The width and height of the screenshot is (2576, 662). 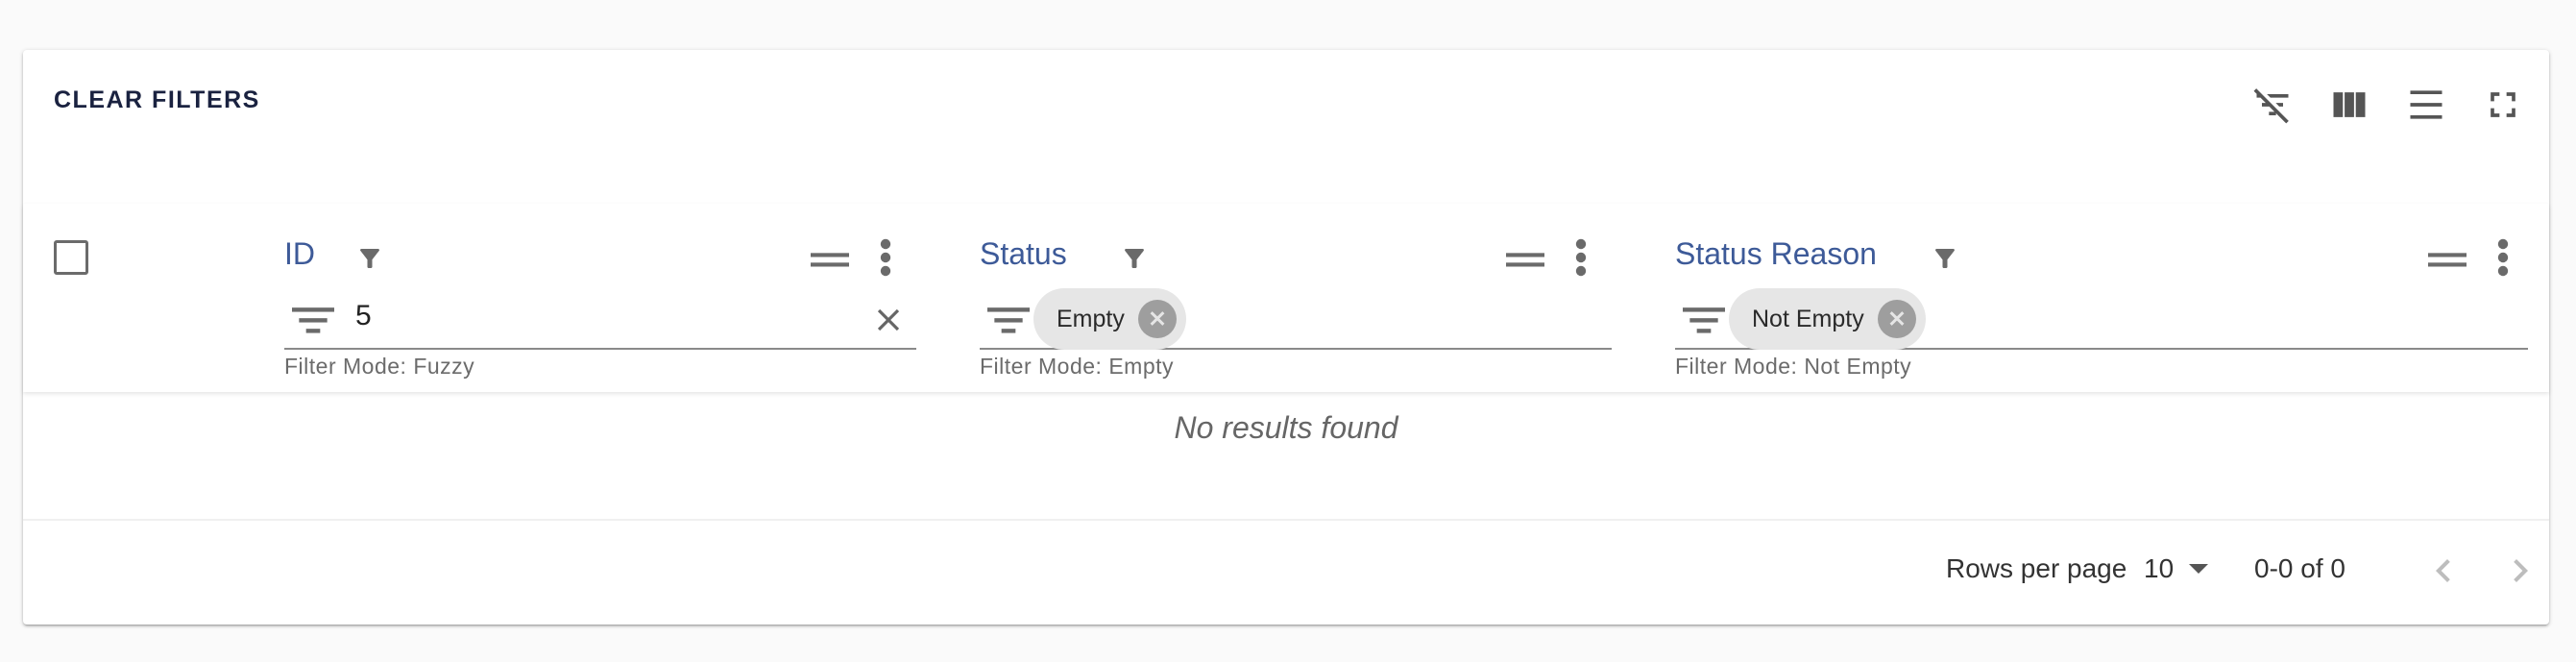 I want to click on previous-page-button, so click(x=2443, y=571).